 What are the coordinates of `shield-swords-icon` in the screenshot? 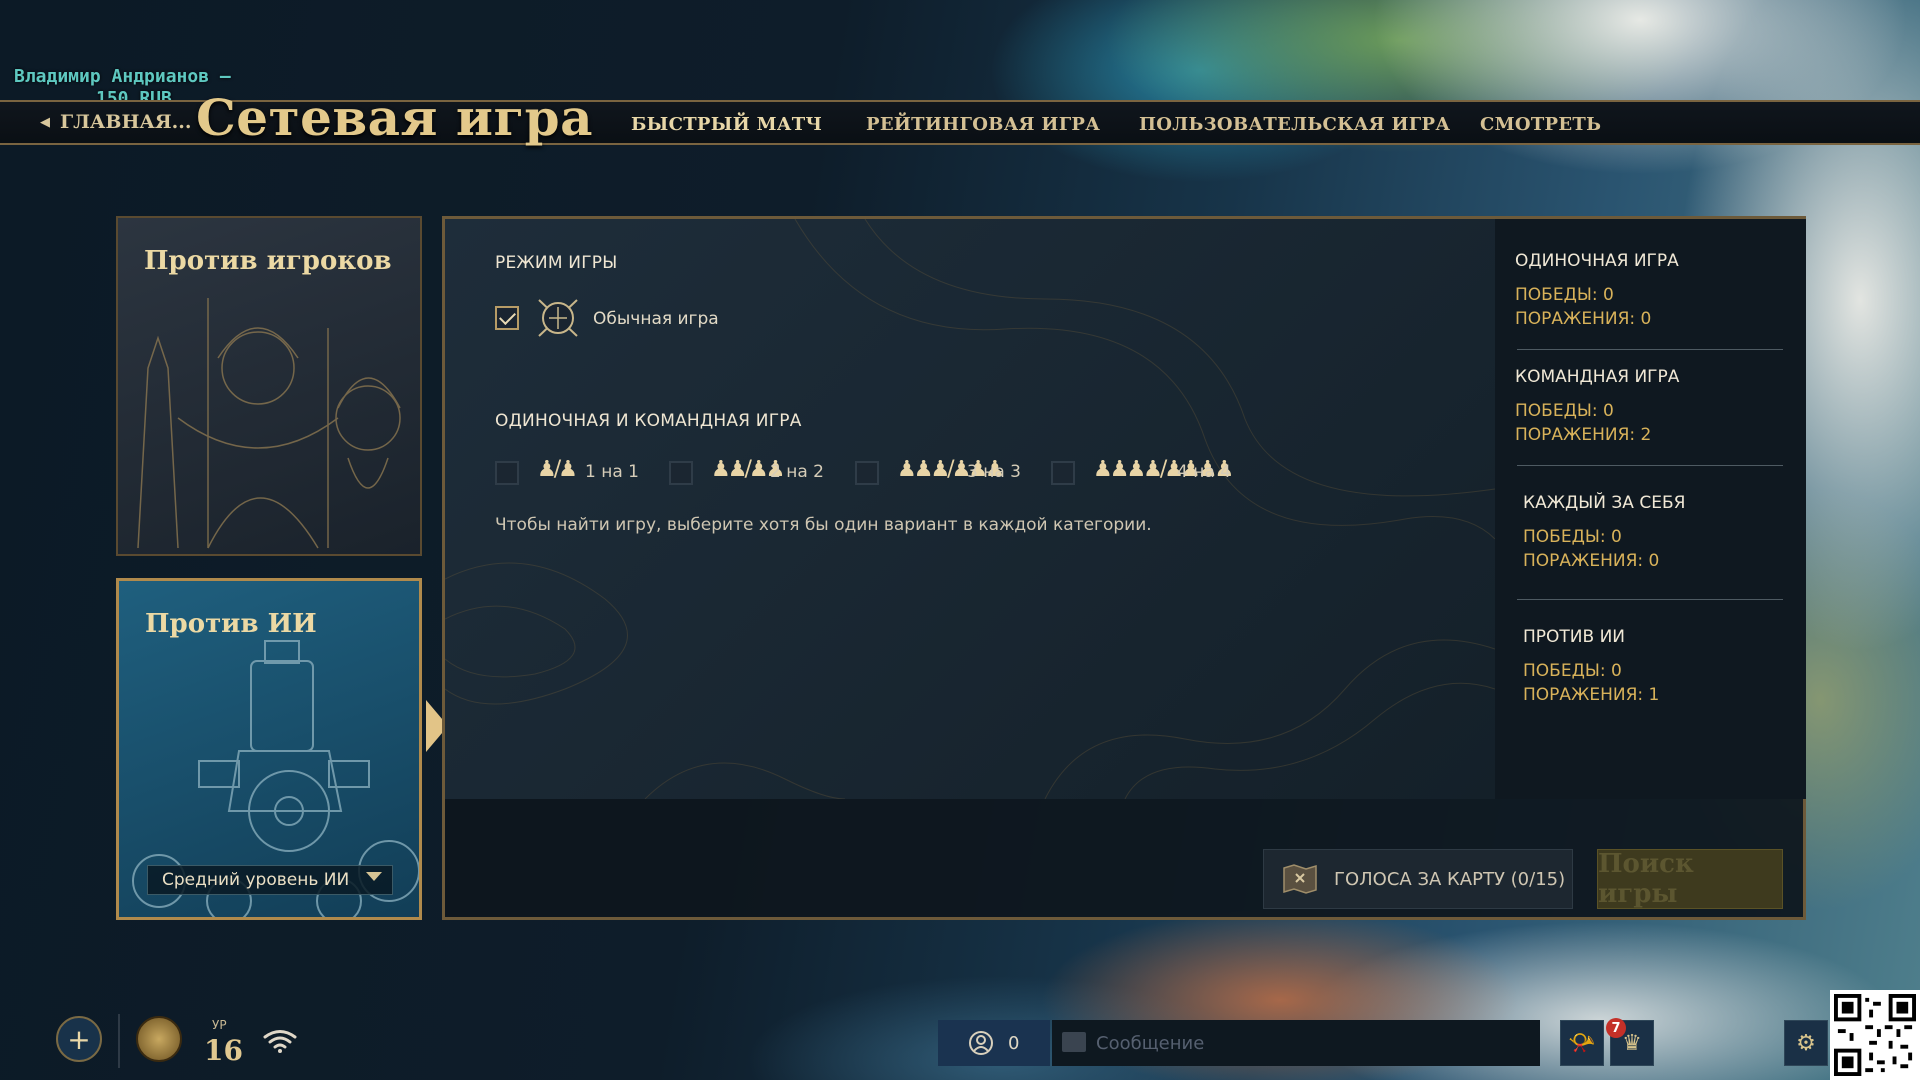 It's located at (558, 318).